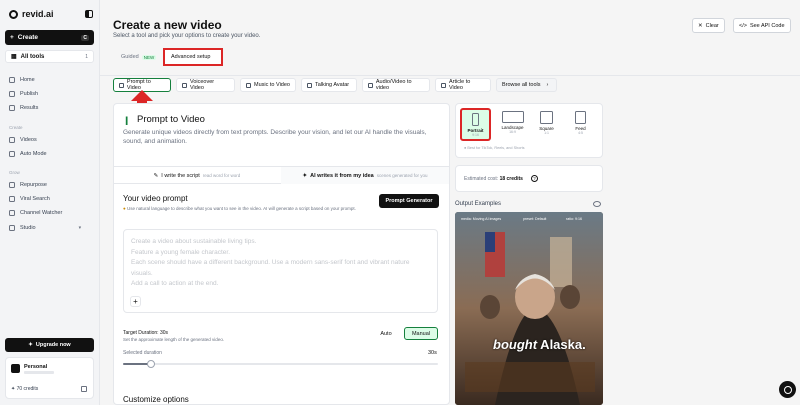 Image resolution: width=800 pixels, height=405 pixels. What do you see at coordinates (268, 85) in the screenshot?
I see `tab-music-to-video: Music to Video` at bounding box center [268, 85].